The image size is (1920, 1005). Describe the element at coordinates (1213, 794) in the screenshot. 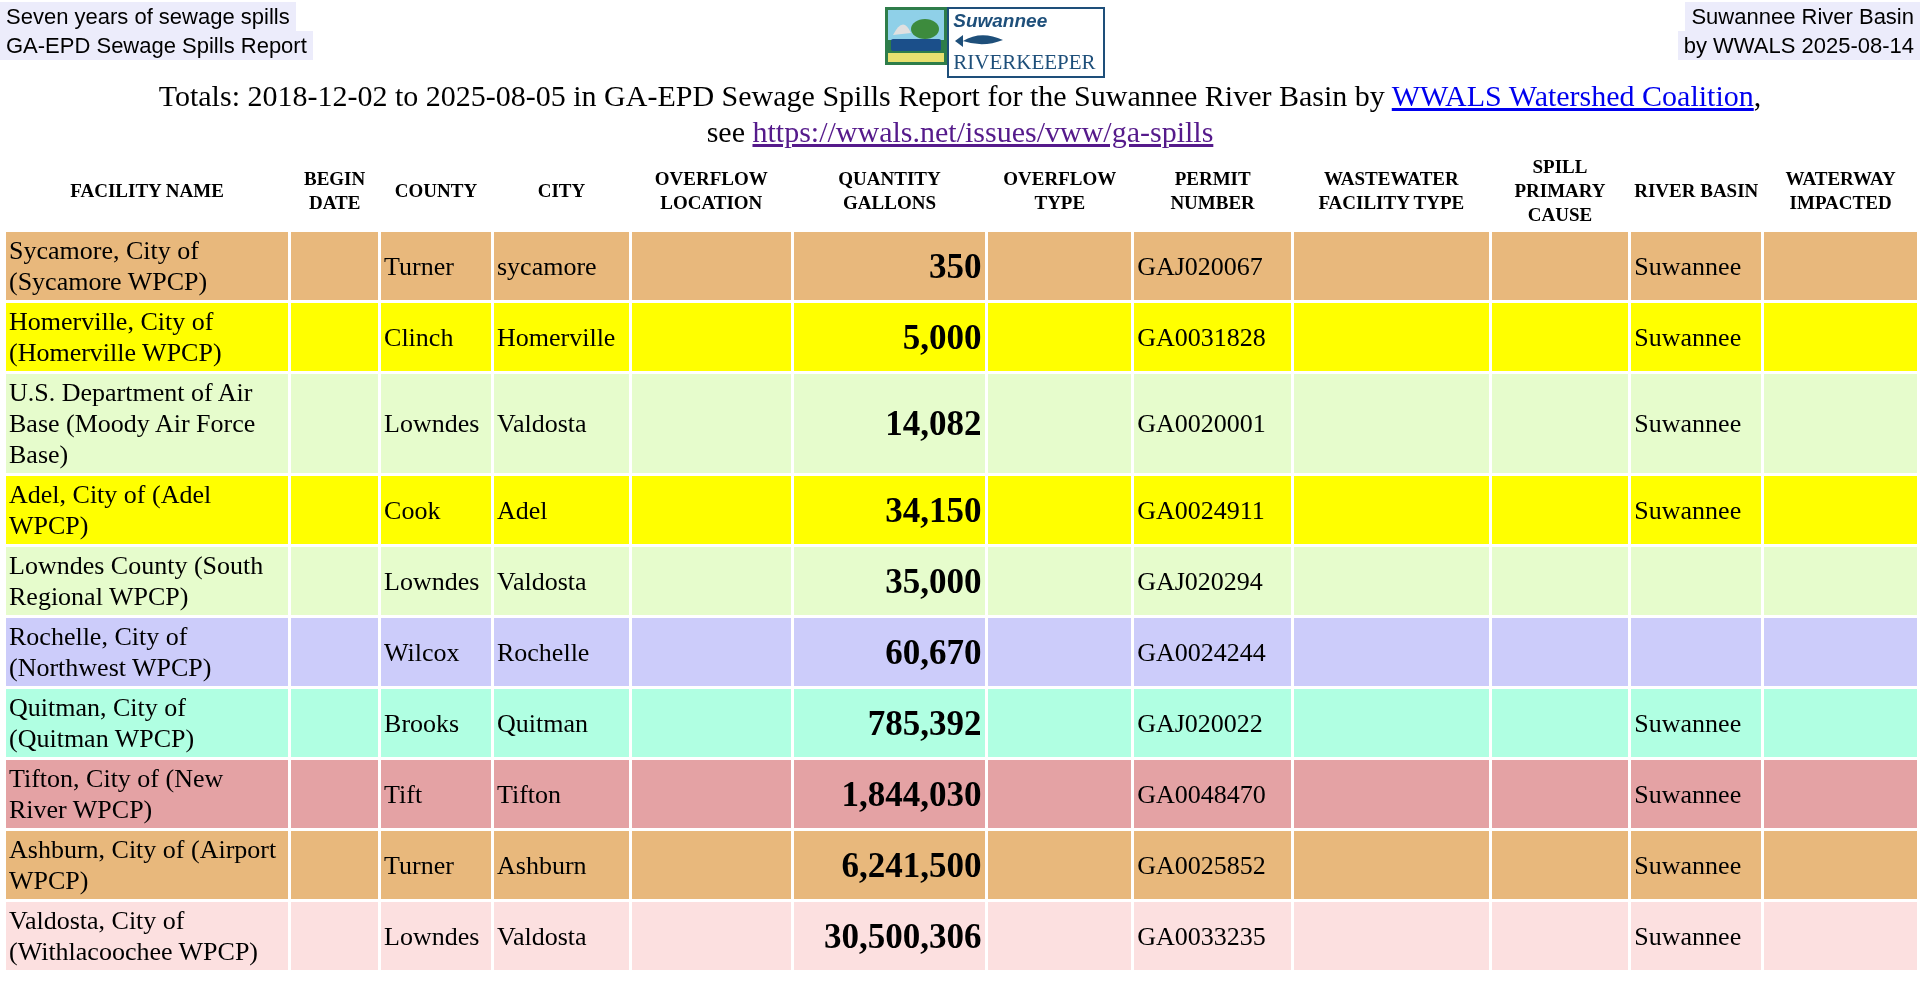

I see `table-cell: GA0048470` at that location.